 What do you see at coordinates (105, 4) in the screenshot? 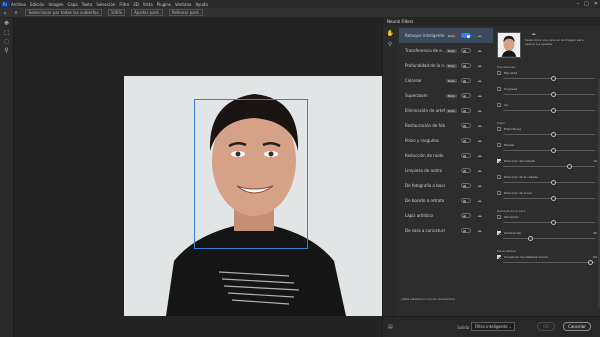
I see `menu-seleccion: Selección` at bounding box center [105, 4].